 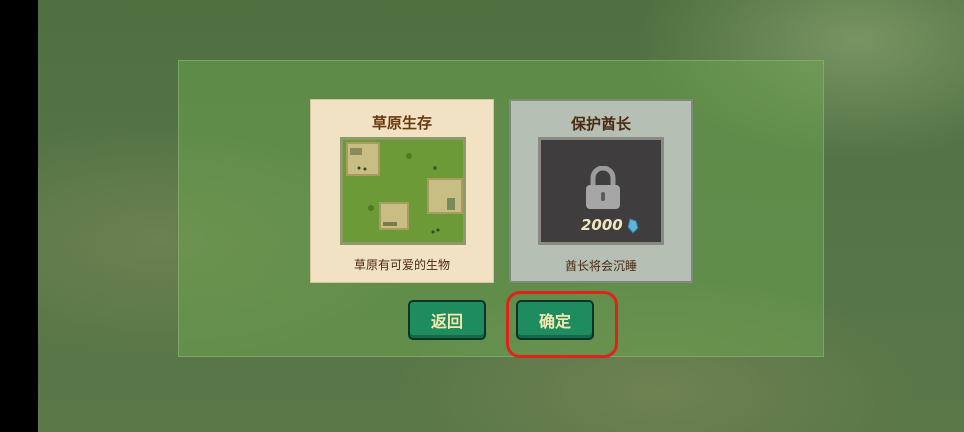 What do you see at coordinates (602, 225) in the screenshot?
I see `unlock-cost: 2000` at bounding box center [602, 225].